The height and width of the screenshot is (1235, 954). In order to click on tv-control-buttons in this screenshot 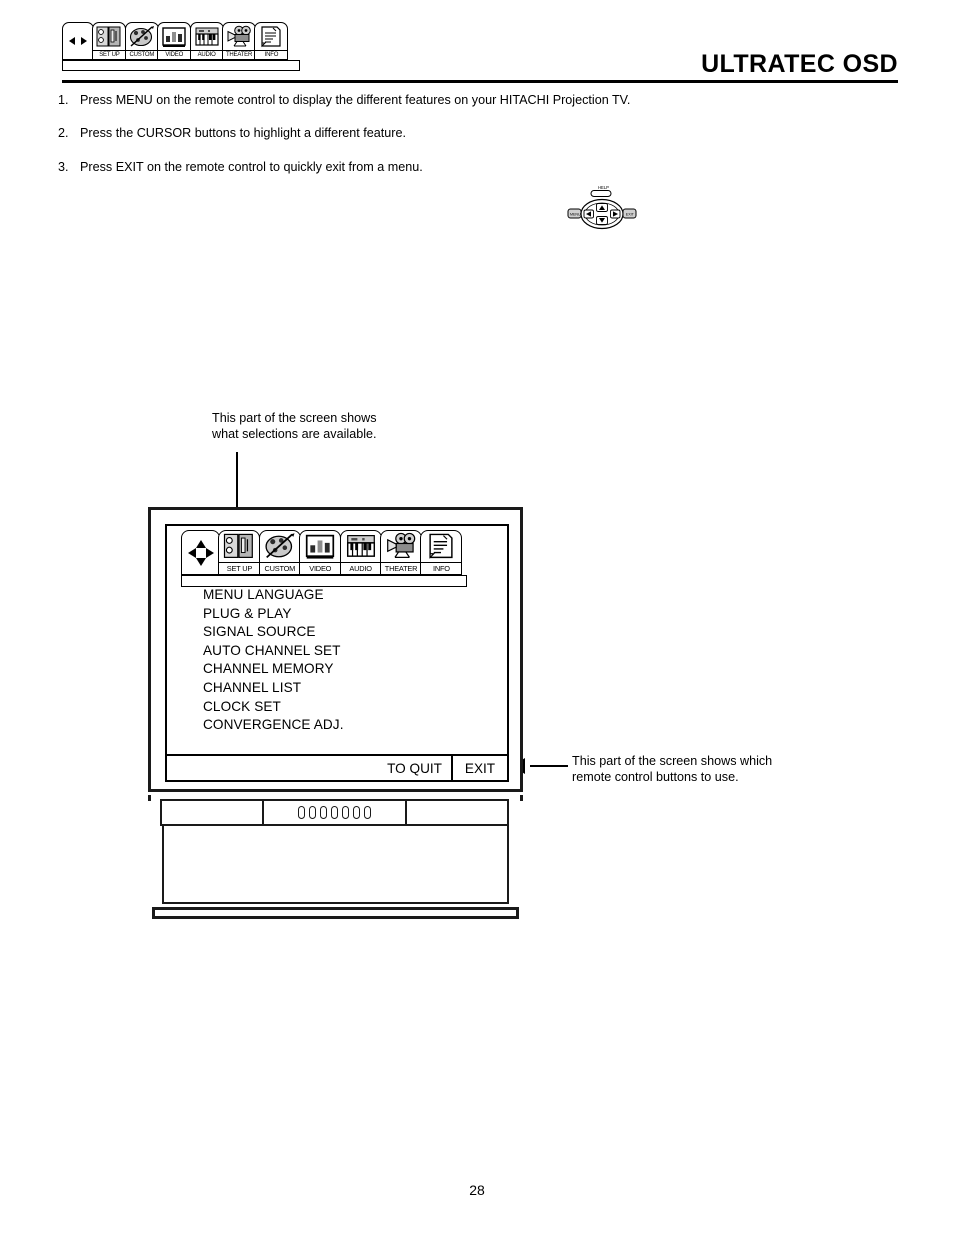, I will do `click(334, 812)`.